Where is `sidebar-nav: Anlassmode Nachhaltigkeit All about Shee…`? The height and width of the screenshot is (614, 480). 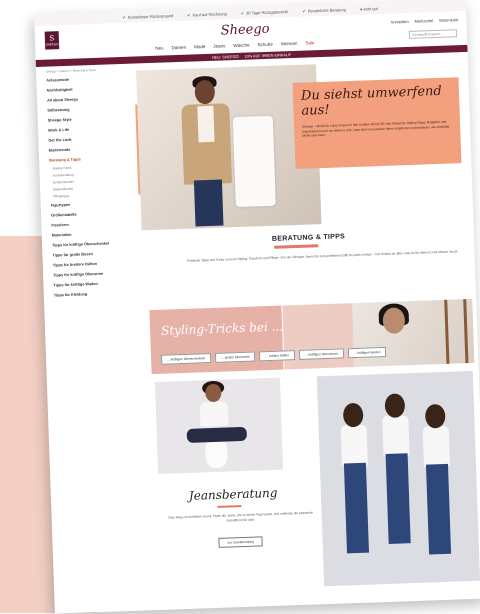
sidebar-nav: Anlassmode Nachhaltigkeit All about Shee… is located at coordinates (81, 186).